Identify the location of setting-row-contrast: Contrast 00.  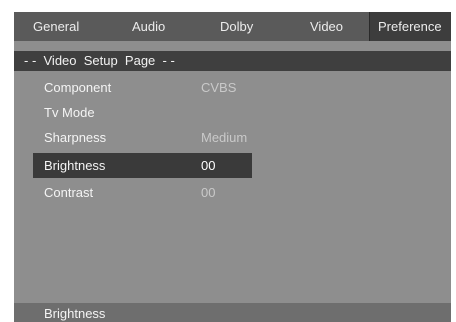
(142, 192).